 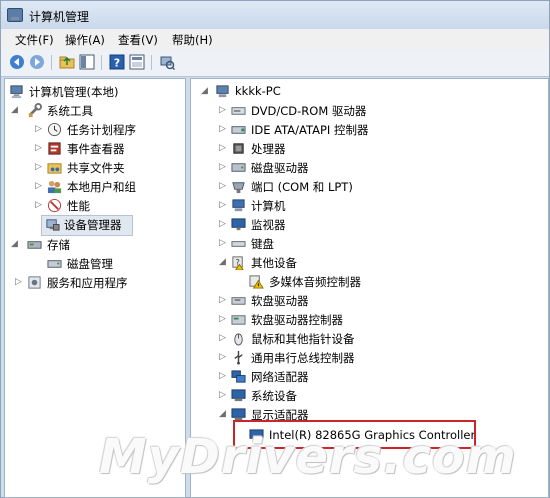 I want to click on tree-item-shared-folders: ▷ 共享文件夹, so click(x=95, y=167).